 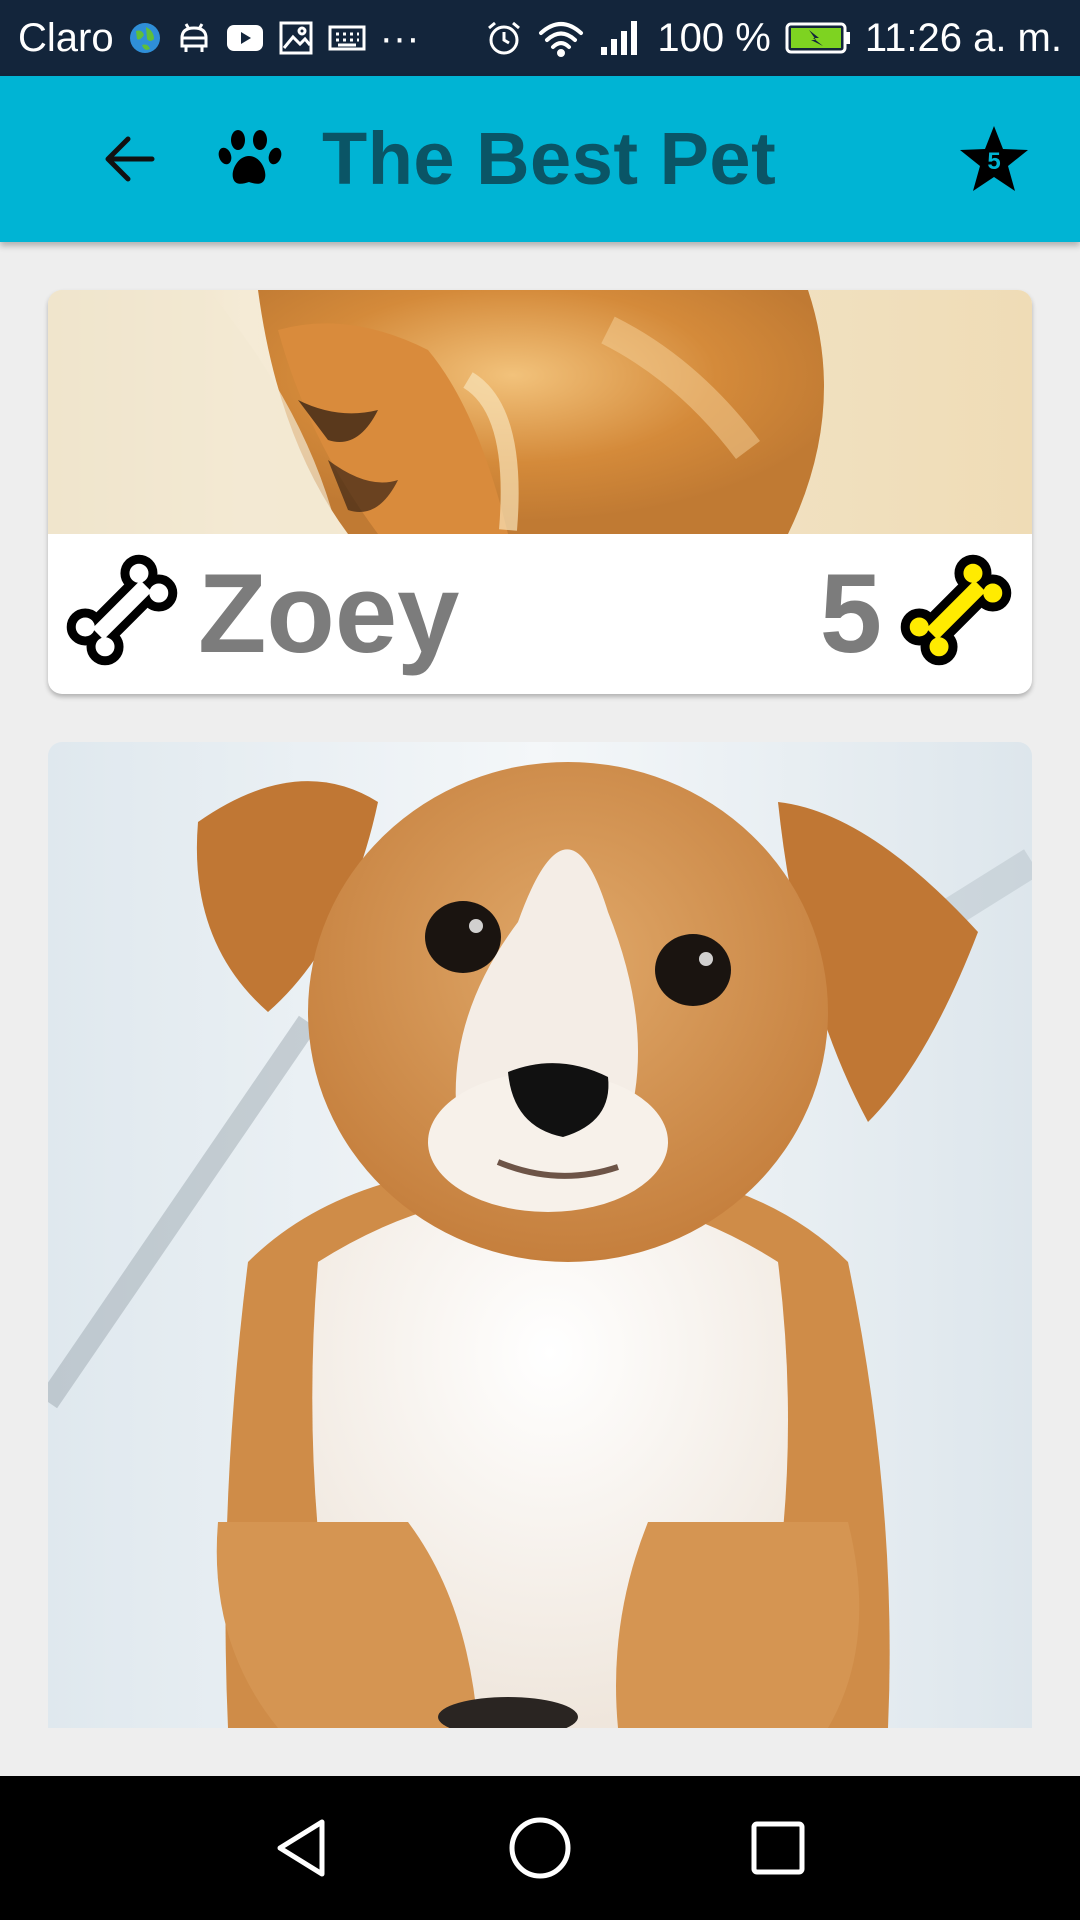 I want to click on nav-back-button, so click(x=302, y=1848).